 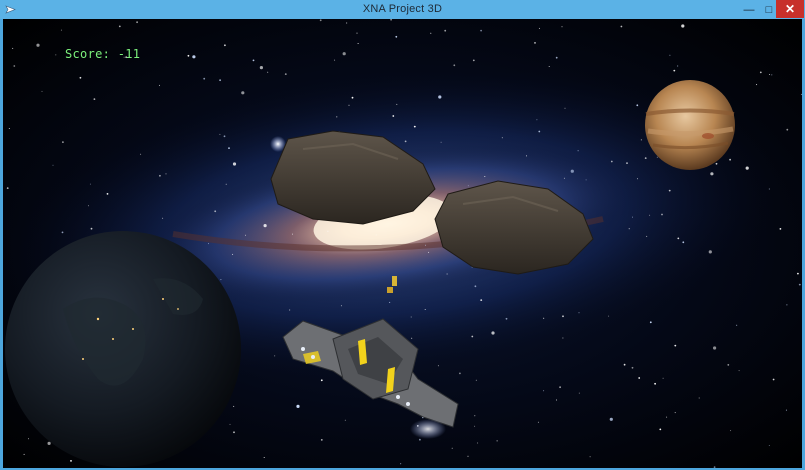 I want to click on title-bar: XNA Project 3D — □ ✕, so click(x=402, y=9).